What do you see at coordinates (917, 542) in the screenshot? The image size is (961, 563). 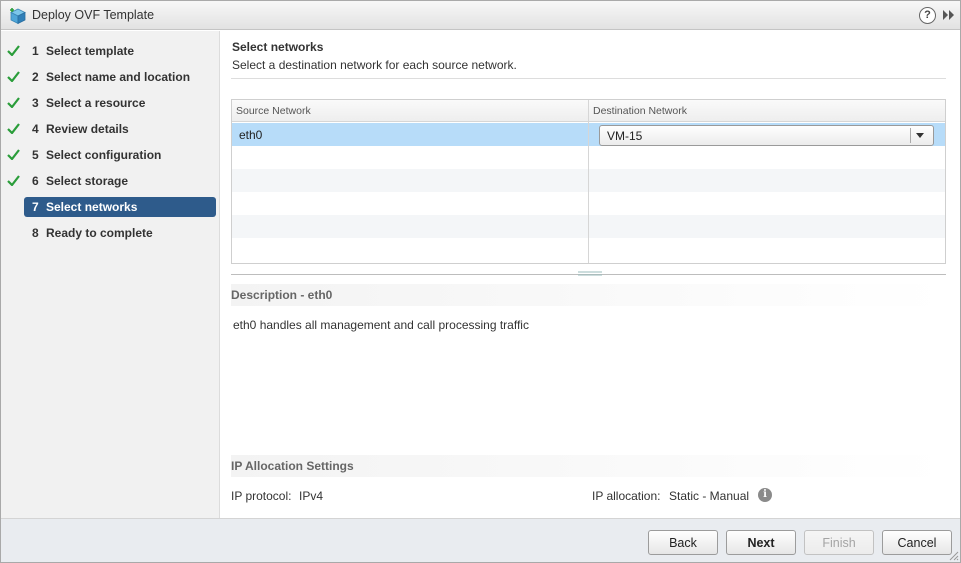 I see `cancel-button: Cancel` at bounding box center [917, 542].